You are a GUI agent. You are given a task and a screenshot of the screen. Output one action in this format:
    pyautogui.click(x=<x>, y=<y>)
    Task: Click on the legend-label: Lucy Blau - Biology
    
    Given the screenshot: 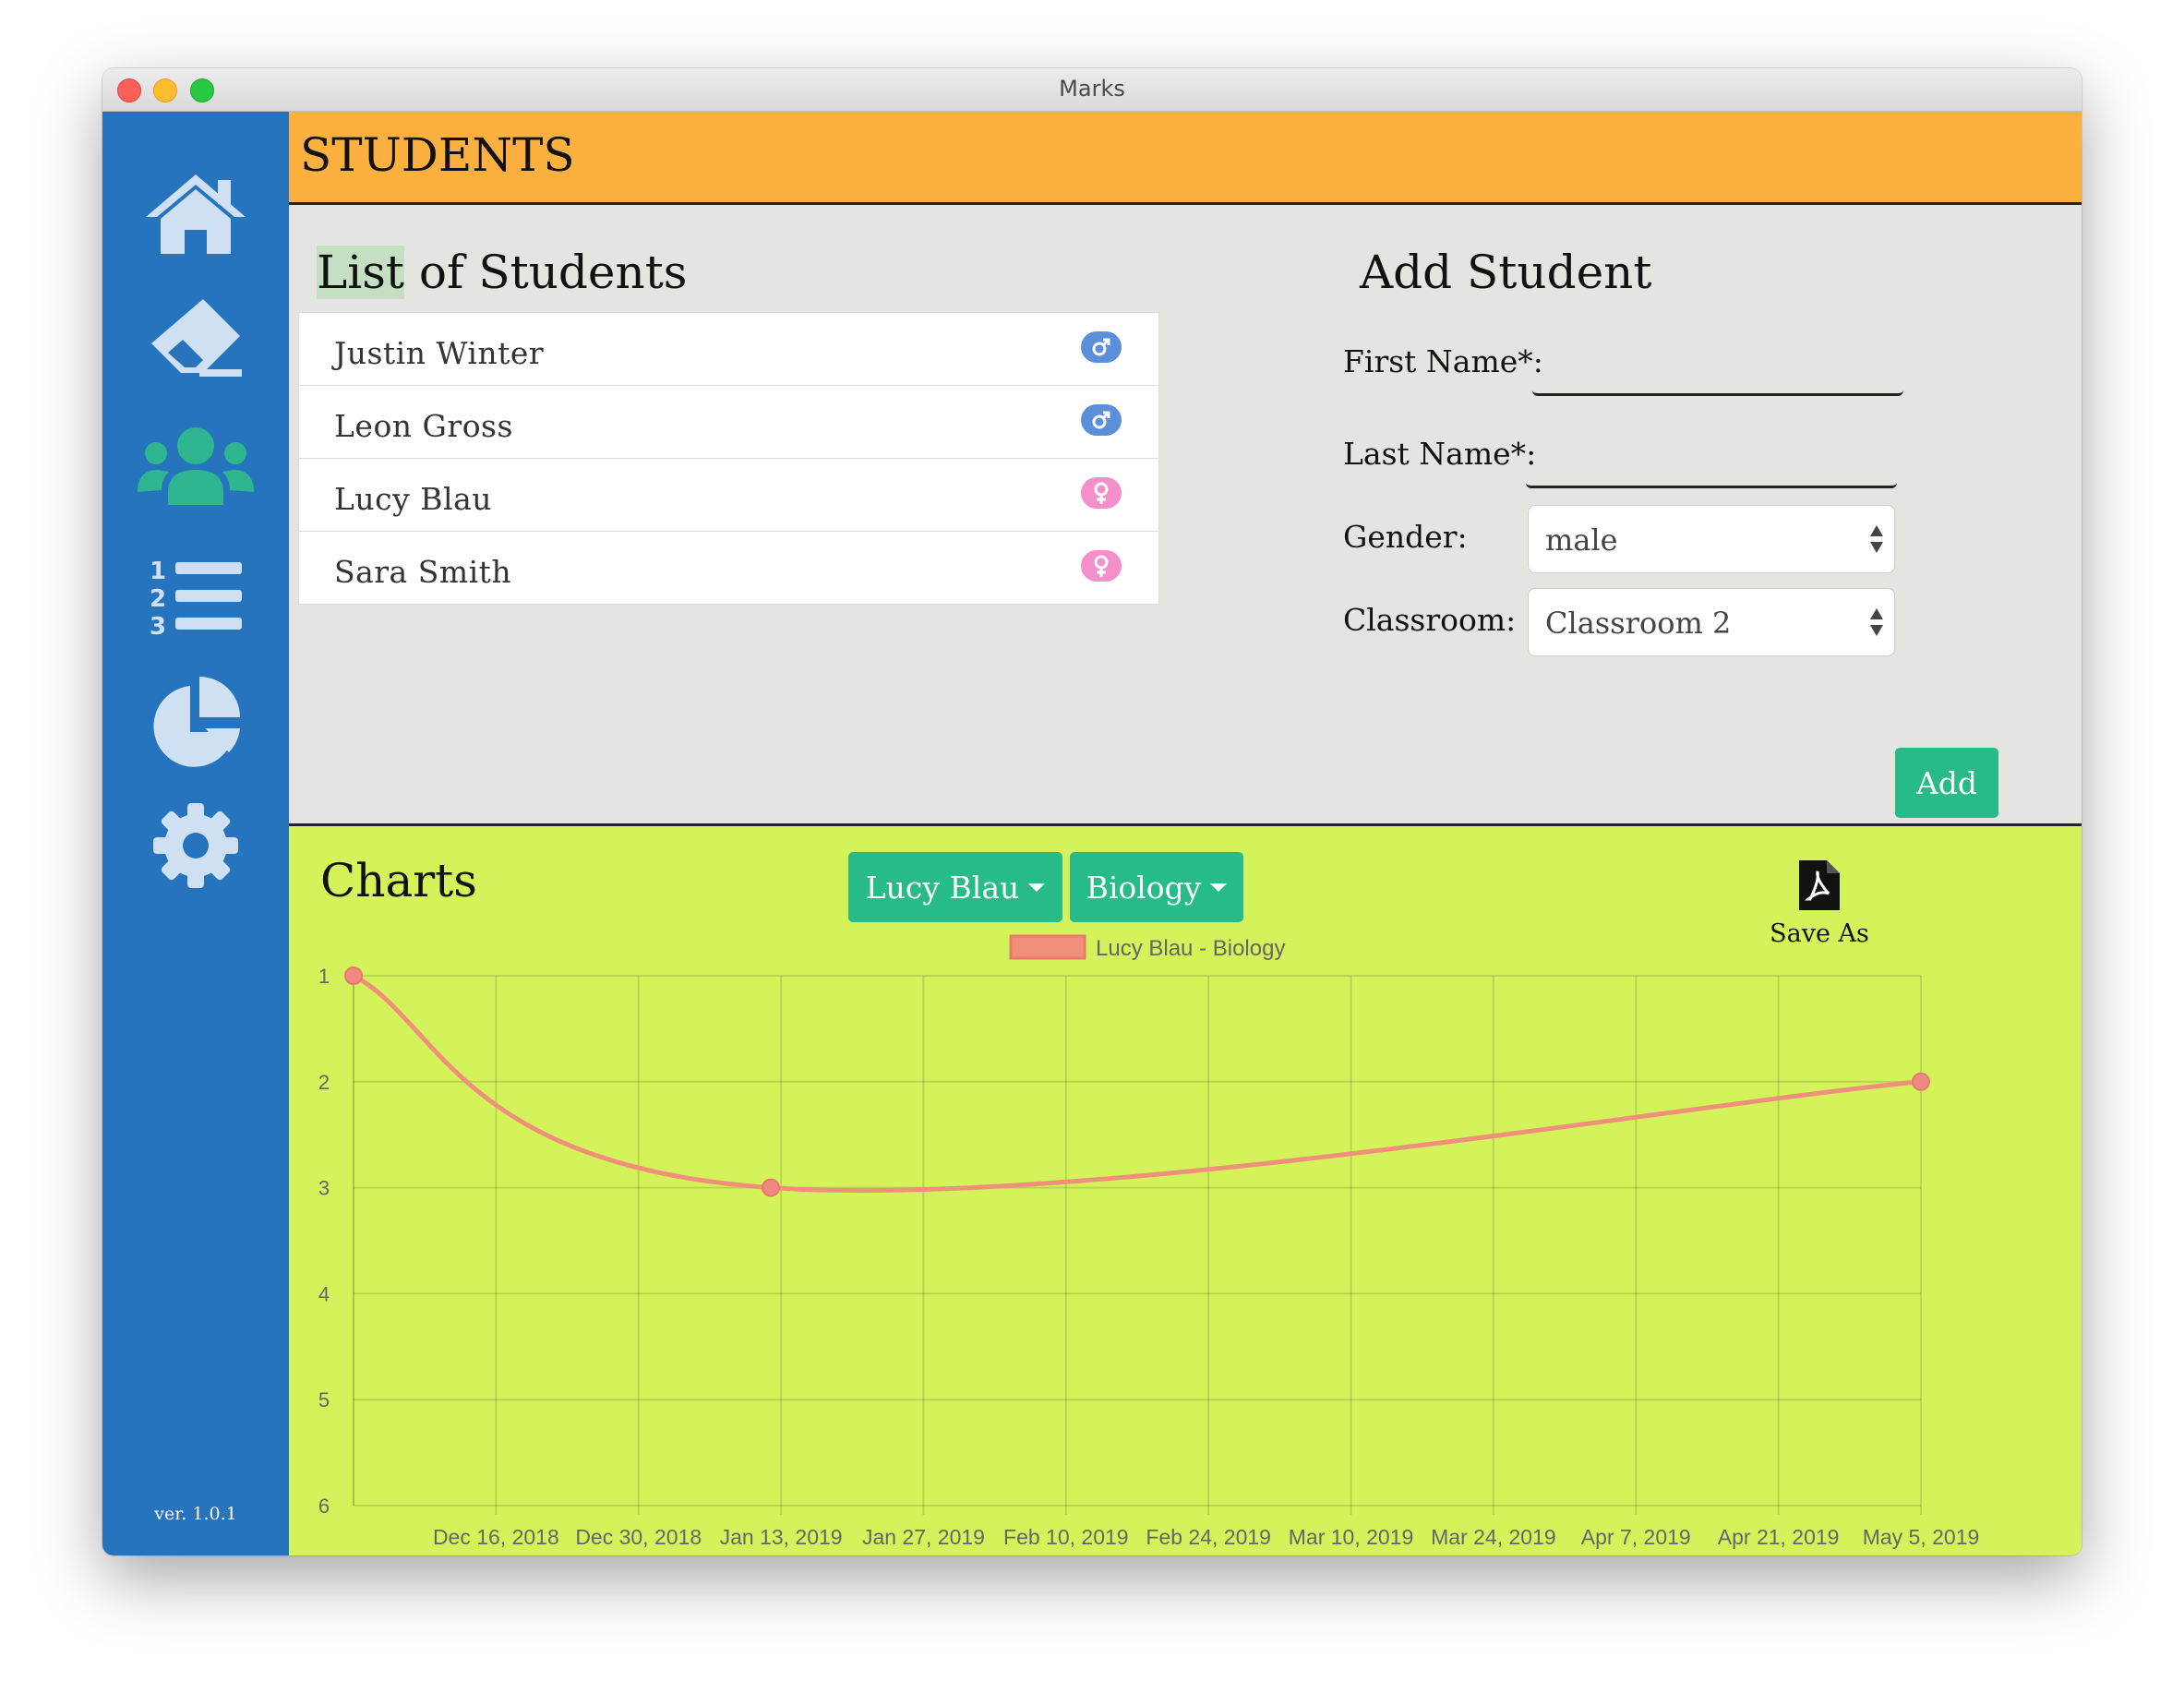 What is the action you would take?
    pyautogui.click(x=1190, y=948)
    